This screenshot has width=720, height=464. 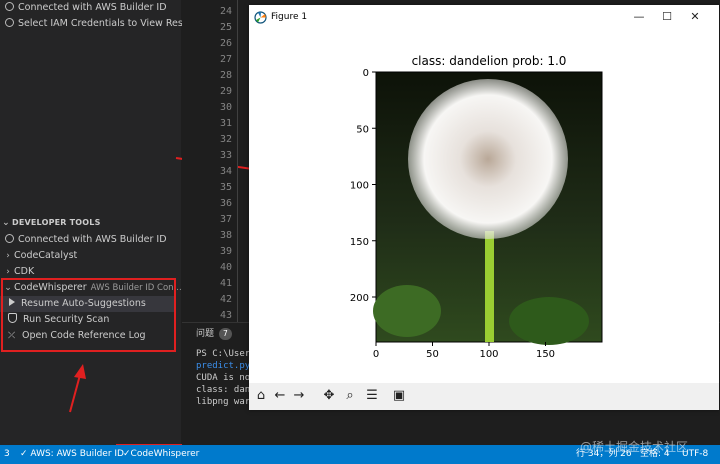 I want to click on line-number: 38, so click(x=225, y=235).